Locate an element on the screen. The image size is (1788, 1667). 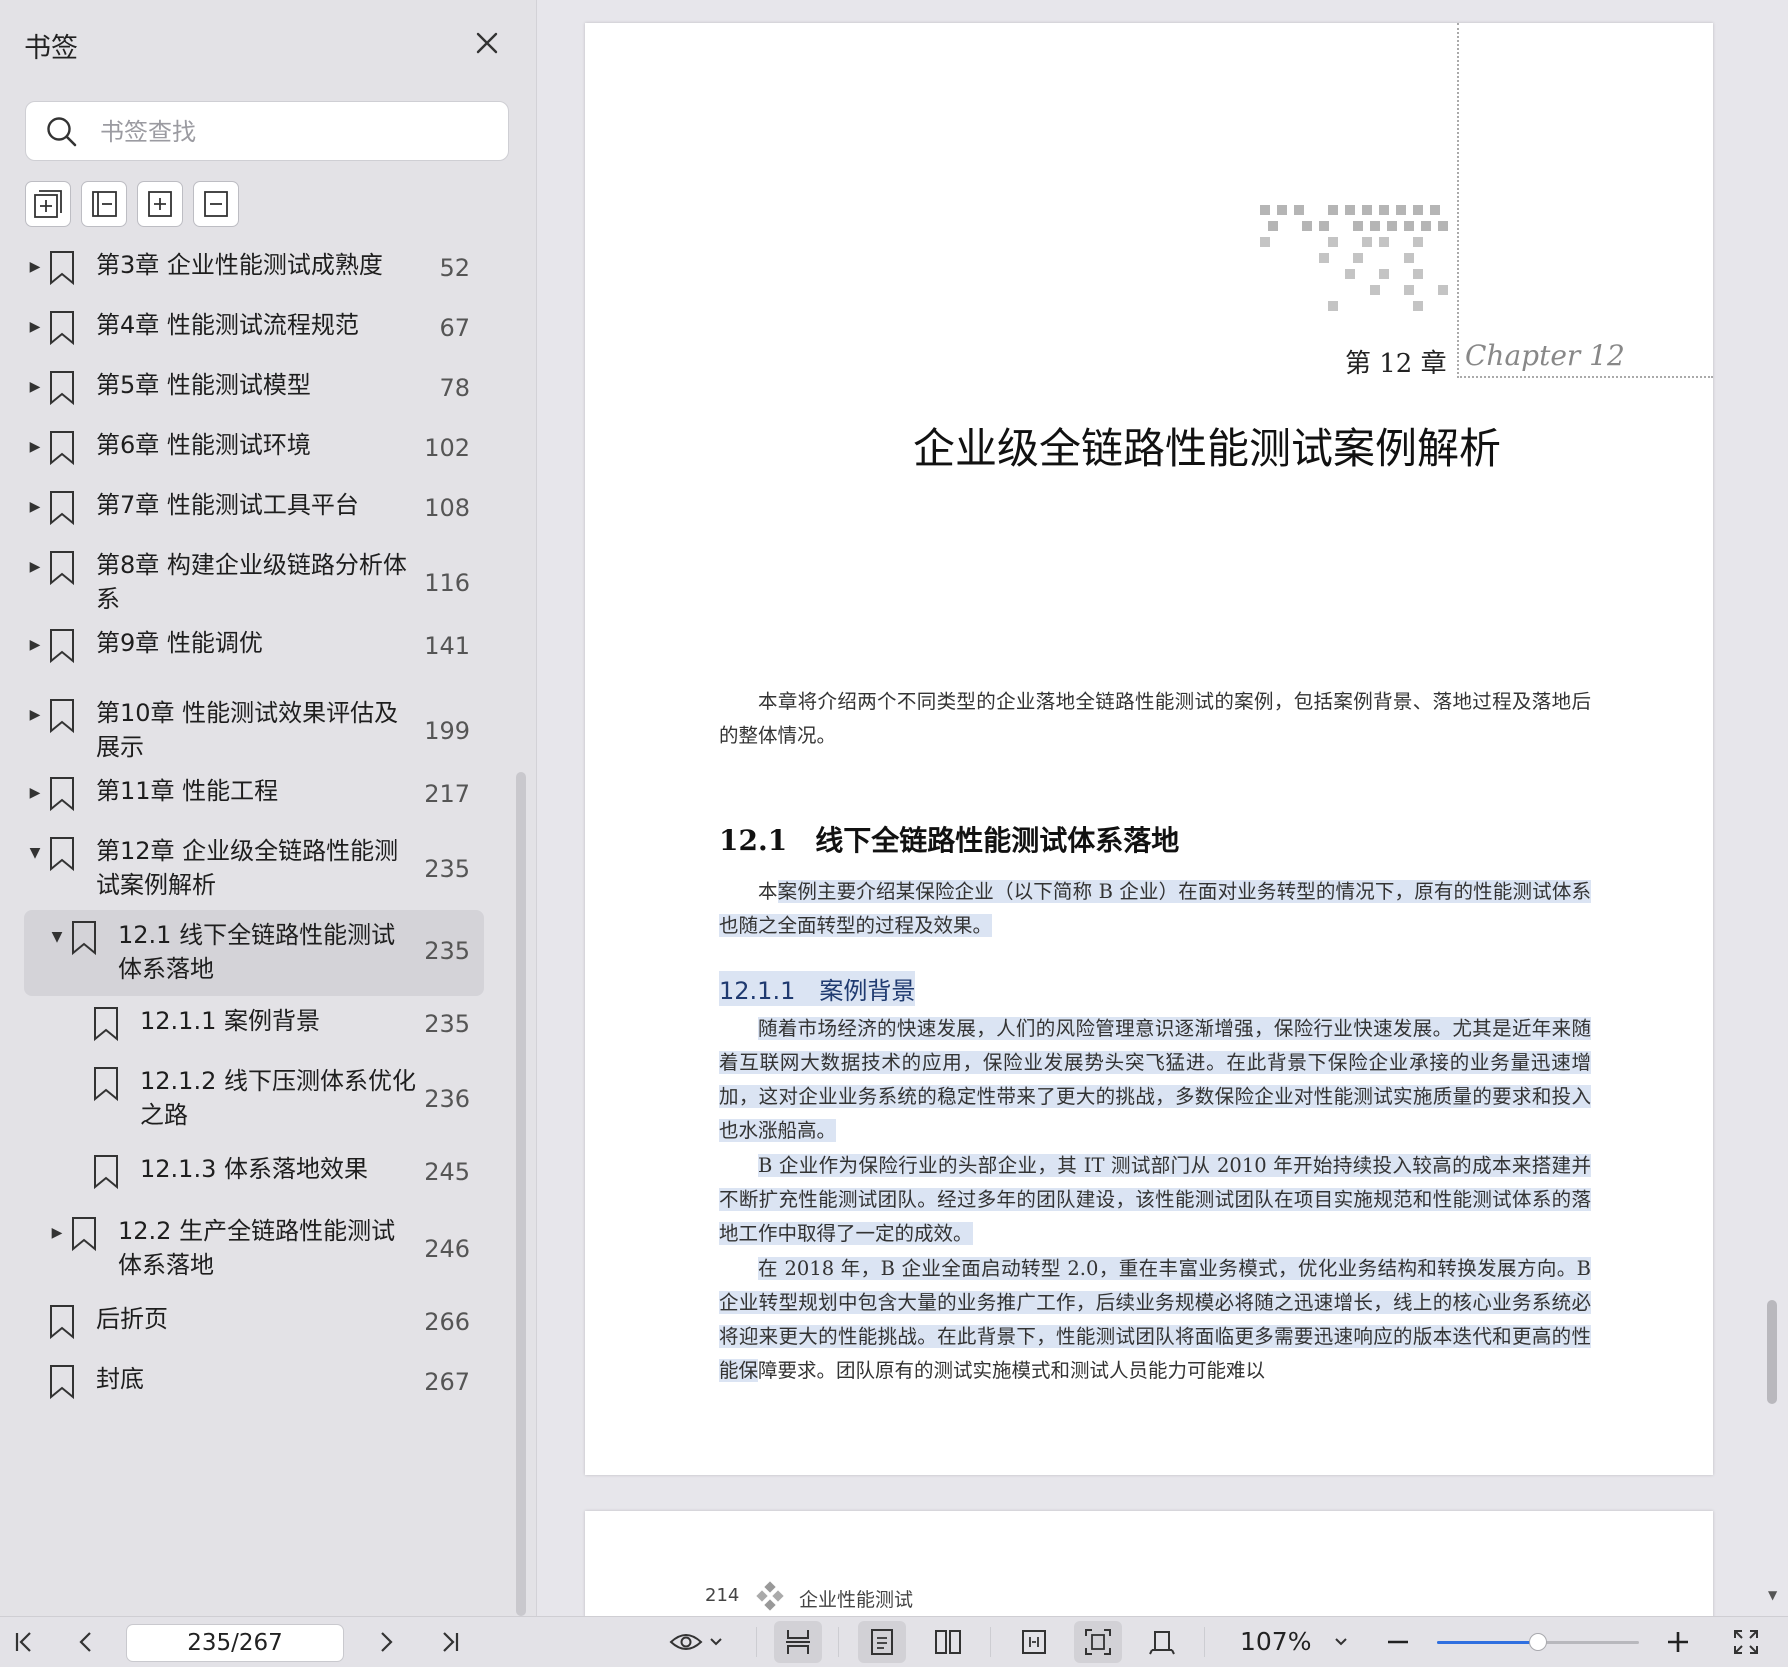
expand-all-icon is located at coordinates (48, 204).